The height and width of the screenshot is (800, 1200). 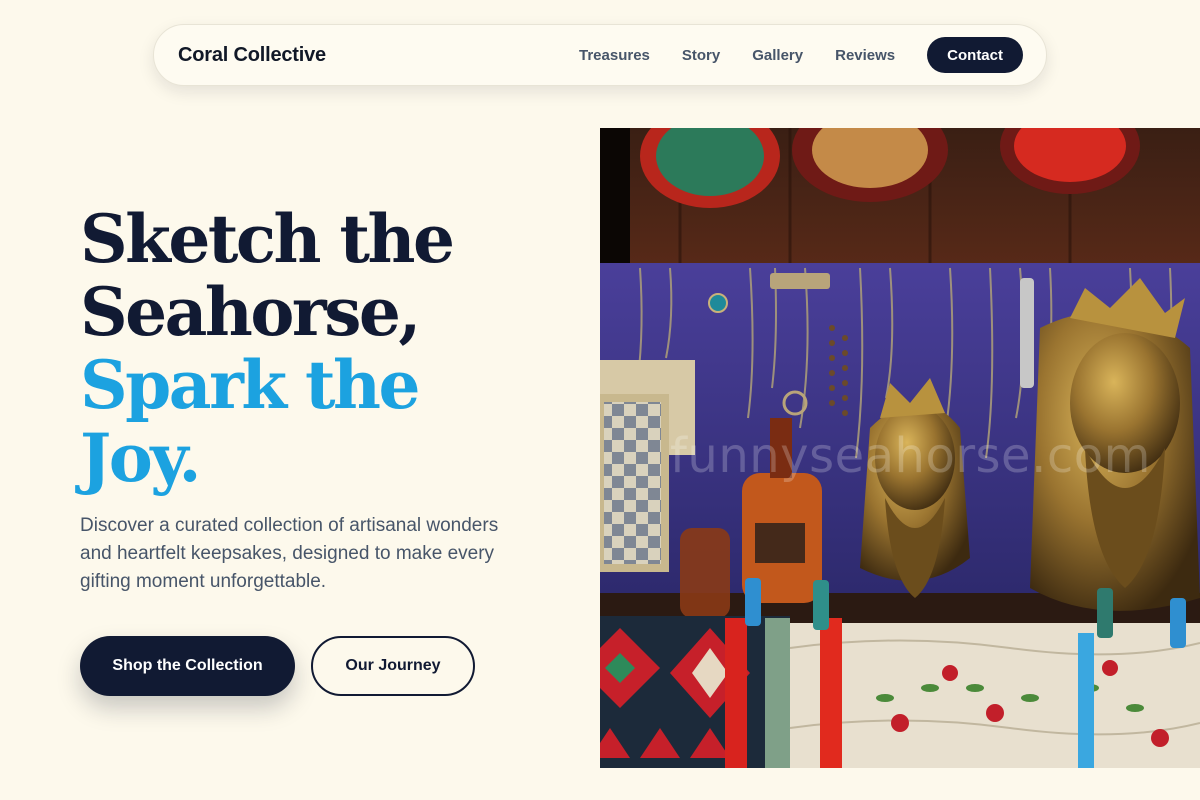 What do you see at coordinates (393, 666) in the screenshot?
I see `our-journey-button: Our Journey` at bounding box center [393, 666].